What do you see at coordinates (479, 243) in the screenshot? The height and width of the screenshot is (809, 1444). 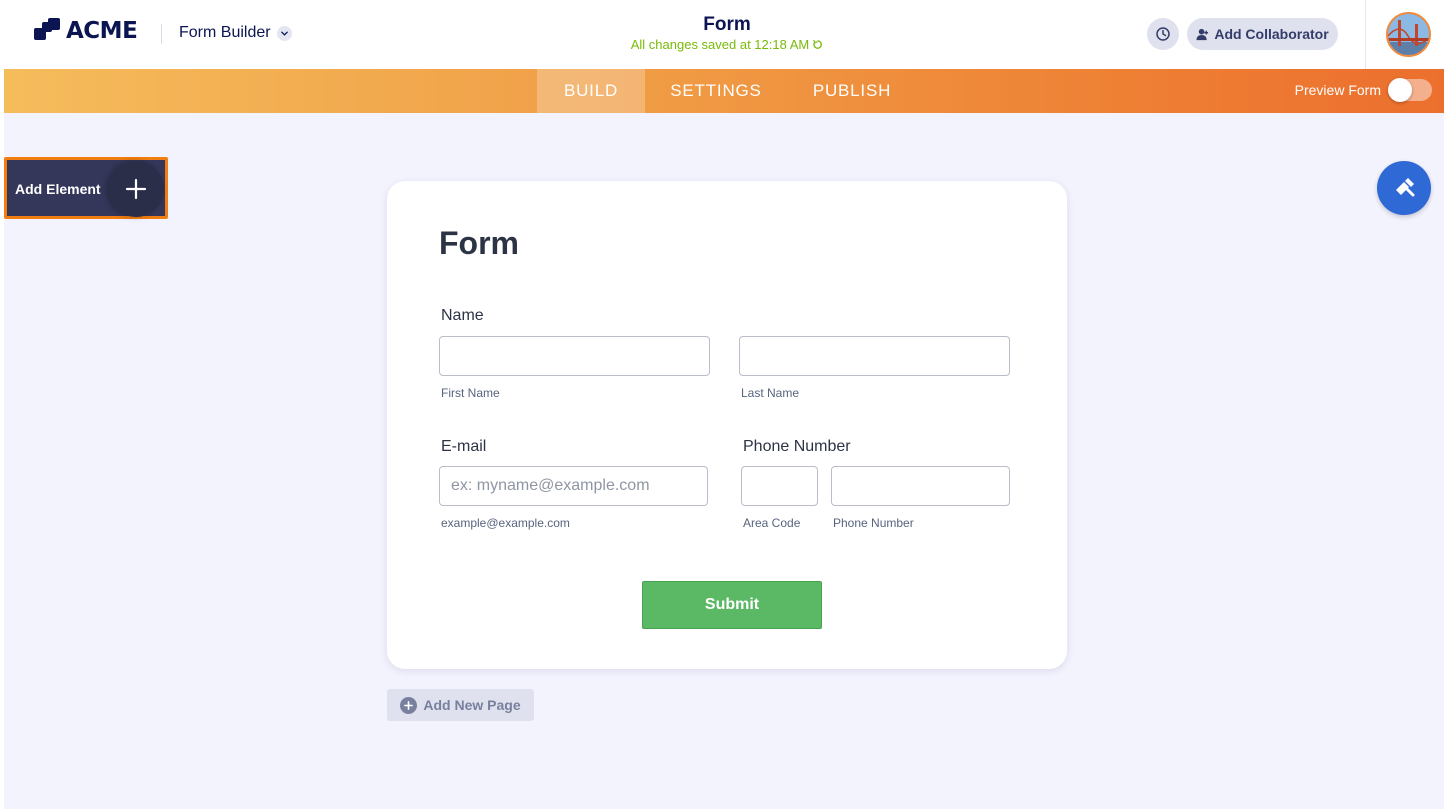 I see `form-heading: Form` at bounding box center [479, 243].